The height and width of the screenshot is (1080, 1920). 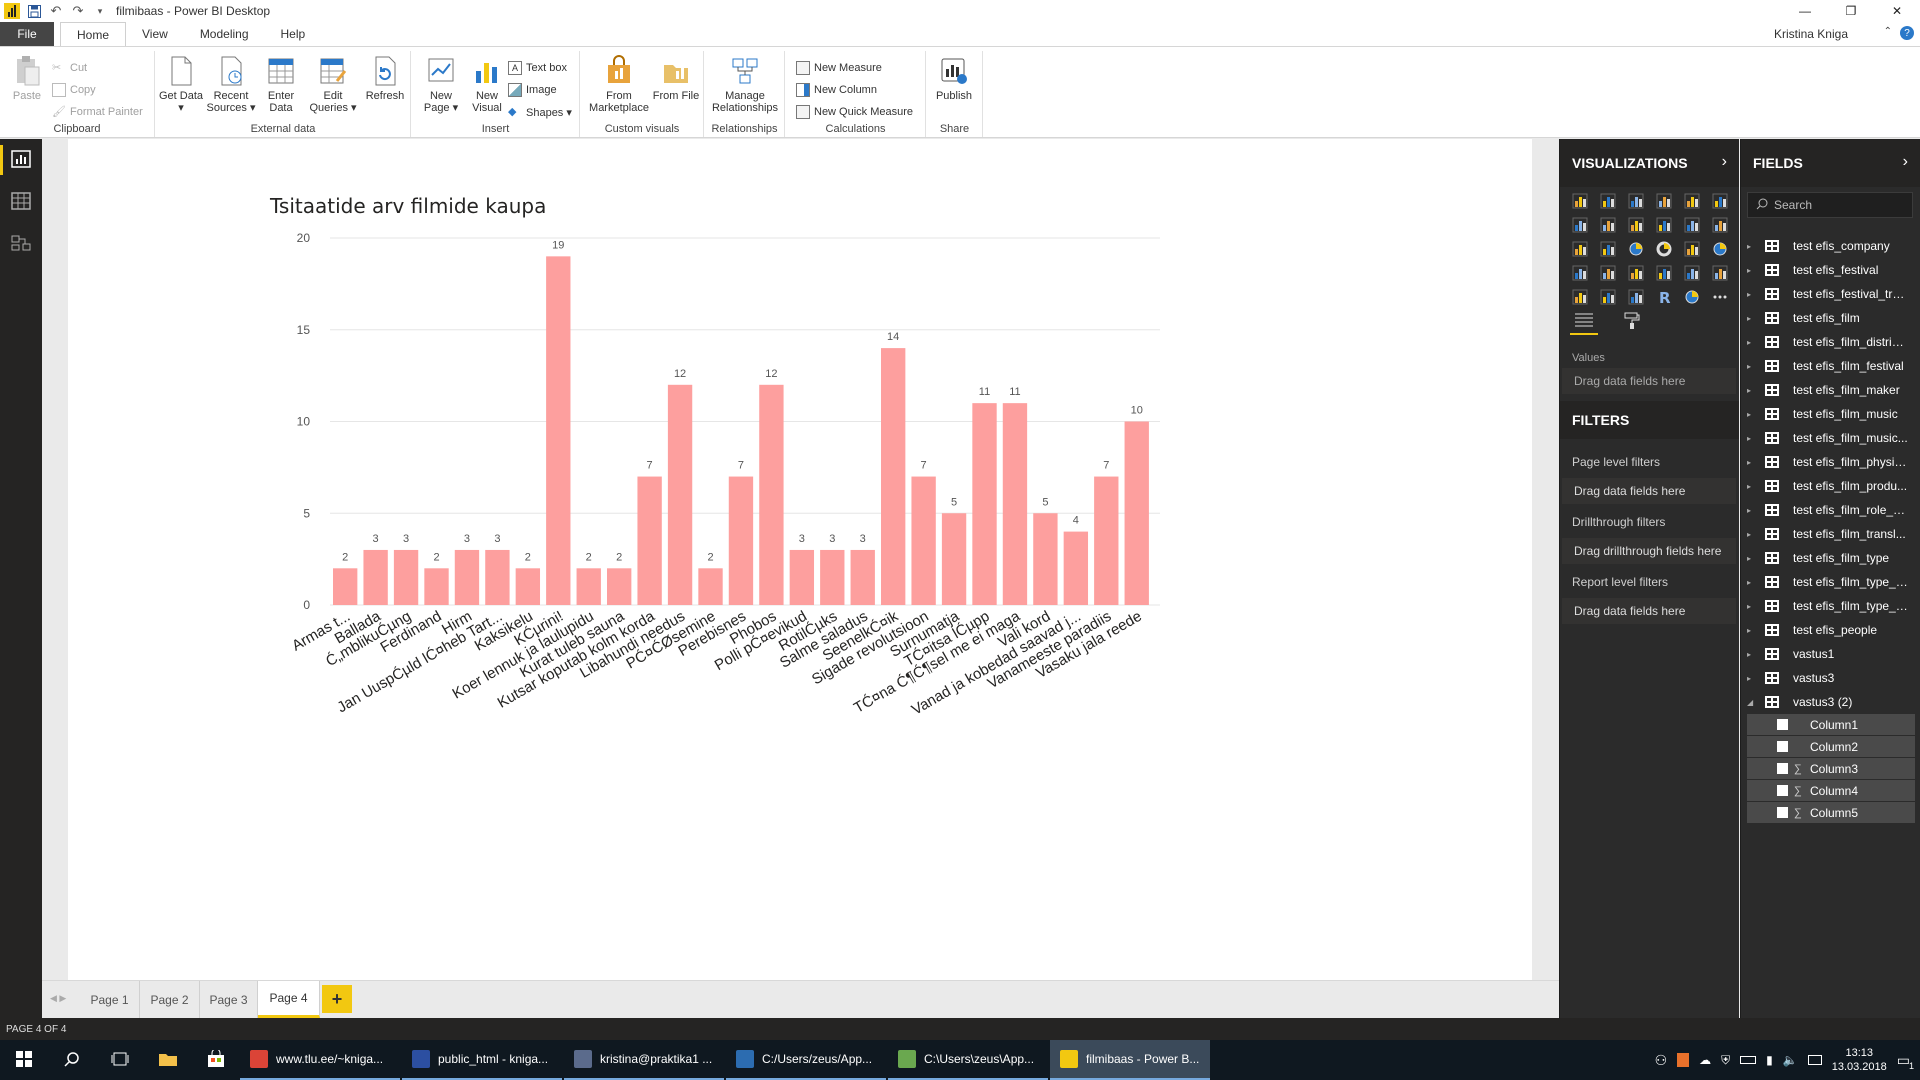 What do you see at coordinates (1790, 1060) in the screenshot?
I see `volume-icon: 🔈` at bounding box center [1790, 1060].